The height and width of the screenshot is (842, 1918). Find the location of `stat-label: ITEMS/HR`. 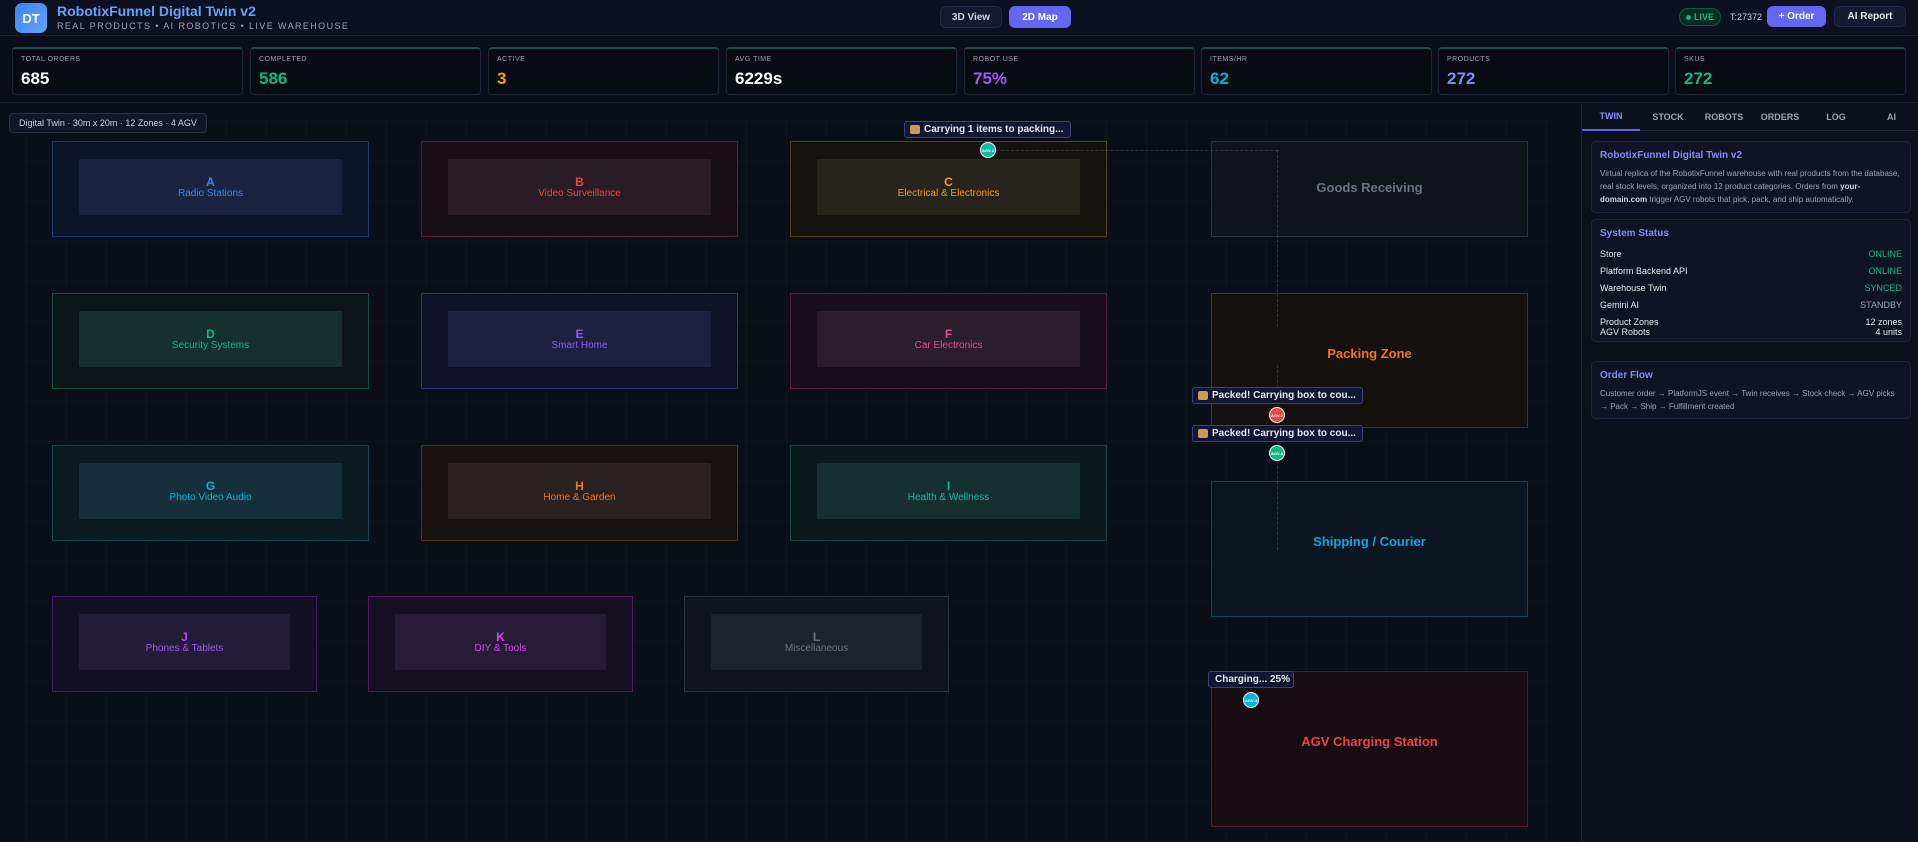

stat-label: ITEMS/HR is located at coordinates (1229, 59).